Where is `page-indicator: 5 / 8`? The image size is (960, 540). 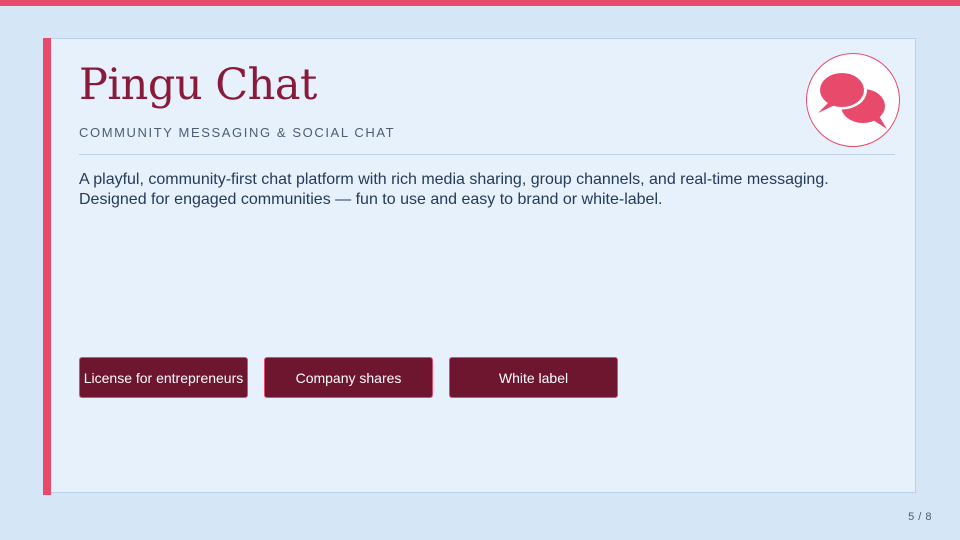
page-indicator: 5 / 8 is located at coordinates (920, 517).